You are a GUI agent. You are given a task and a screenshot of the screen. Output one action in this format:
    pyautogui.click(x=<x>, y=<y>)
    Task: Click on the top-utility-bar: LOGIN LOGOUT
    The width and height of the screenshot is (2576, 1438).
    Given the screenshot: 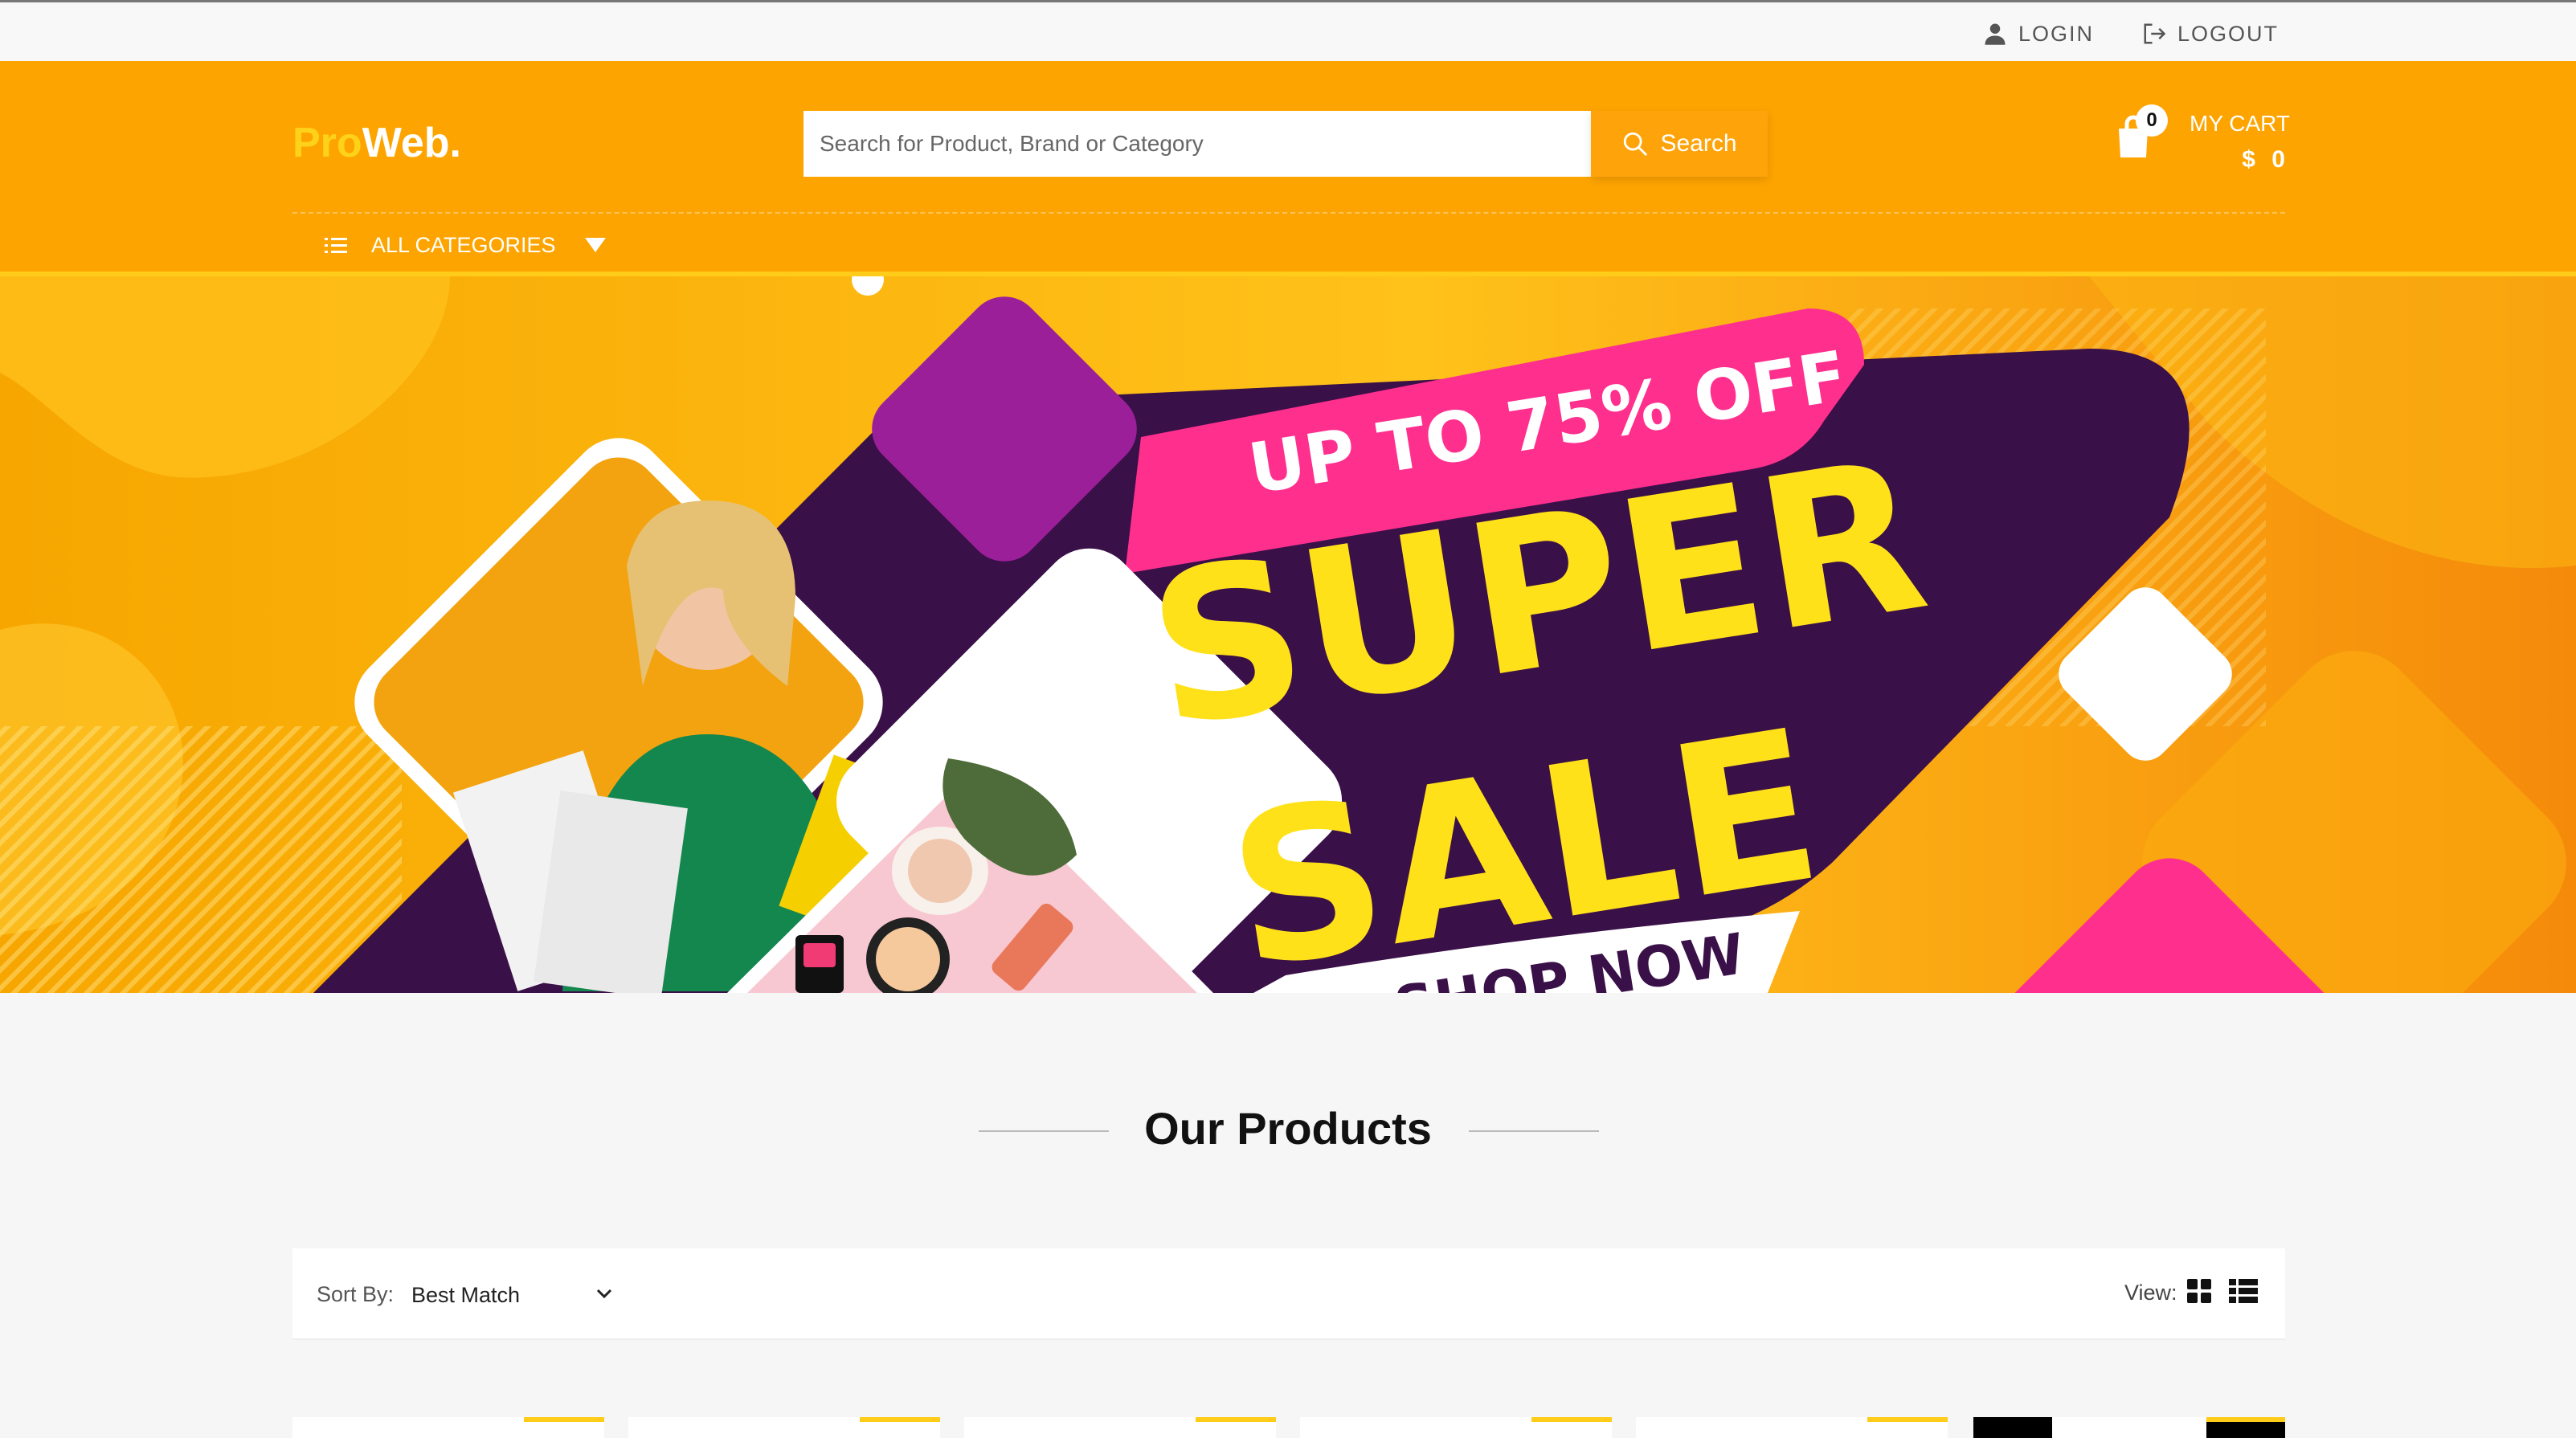 What is the action you would take?
    pyautogui.click(x=1288, y=30)
    